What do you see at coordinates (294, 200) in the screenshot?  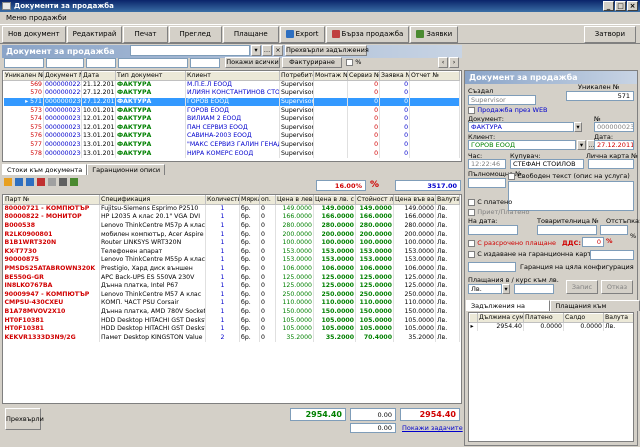 I see `items-col-5: Цена в лева` at bounding box center [294, 200].